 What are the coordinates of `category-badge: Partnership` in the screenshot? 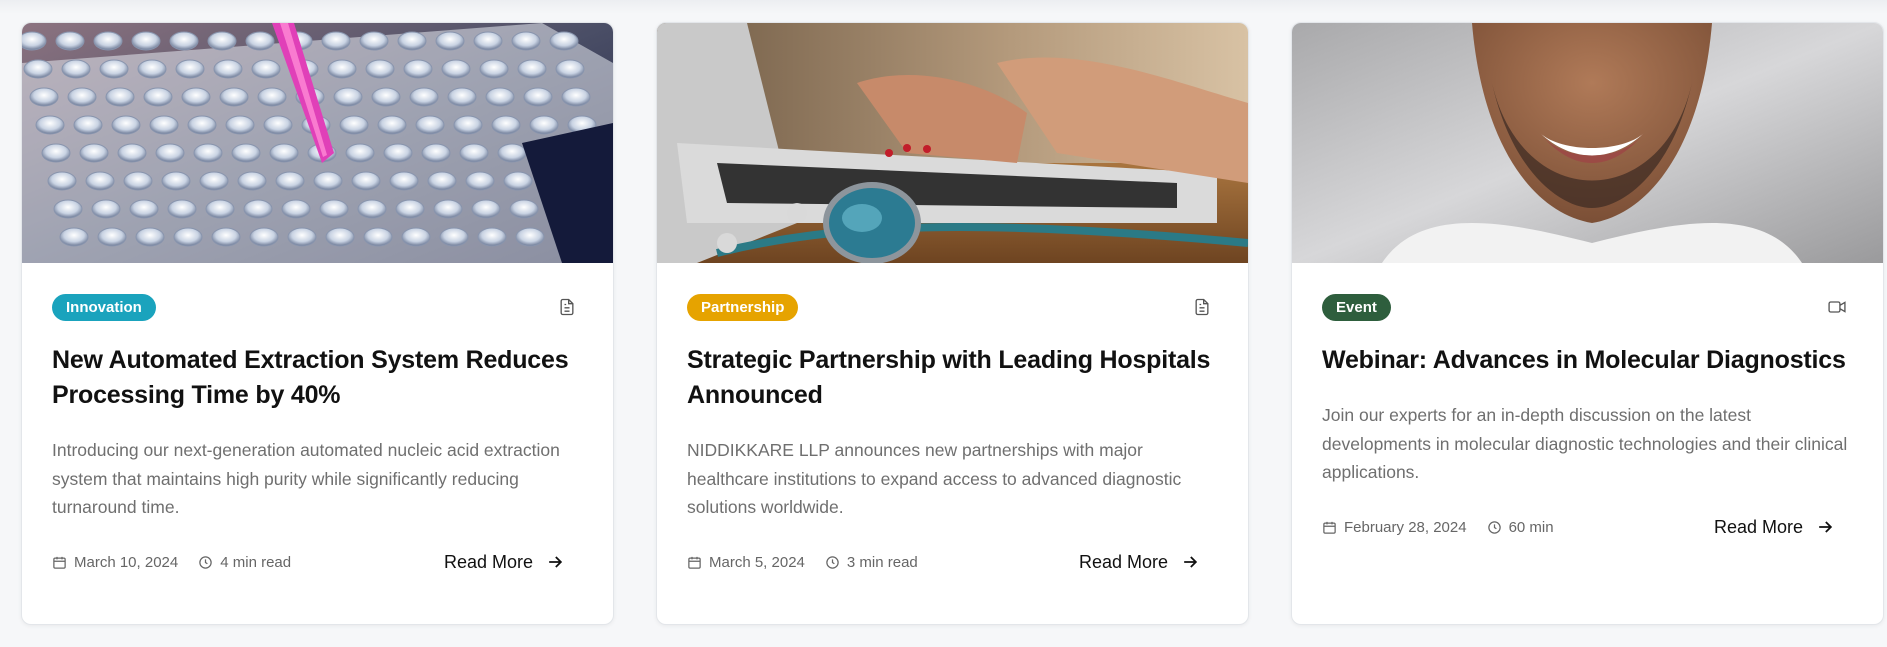 It's located at (743, 307).